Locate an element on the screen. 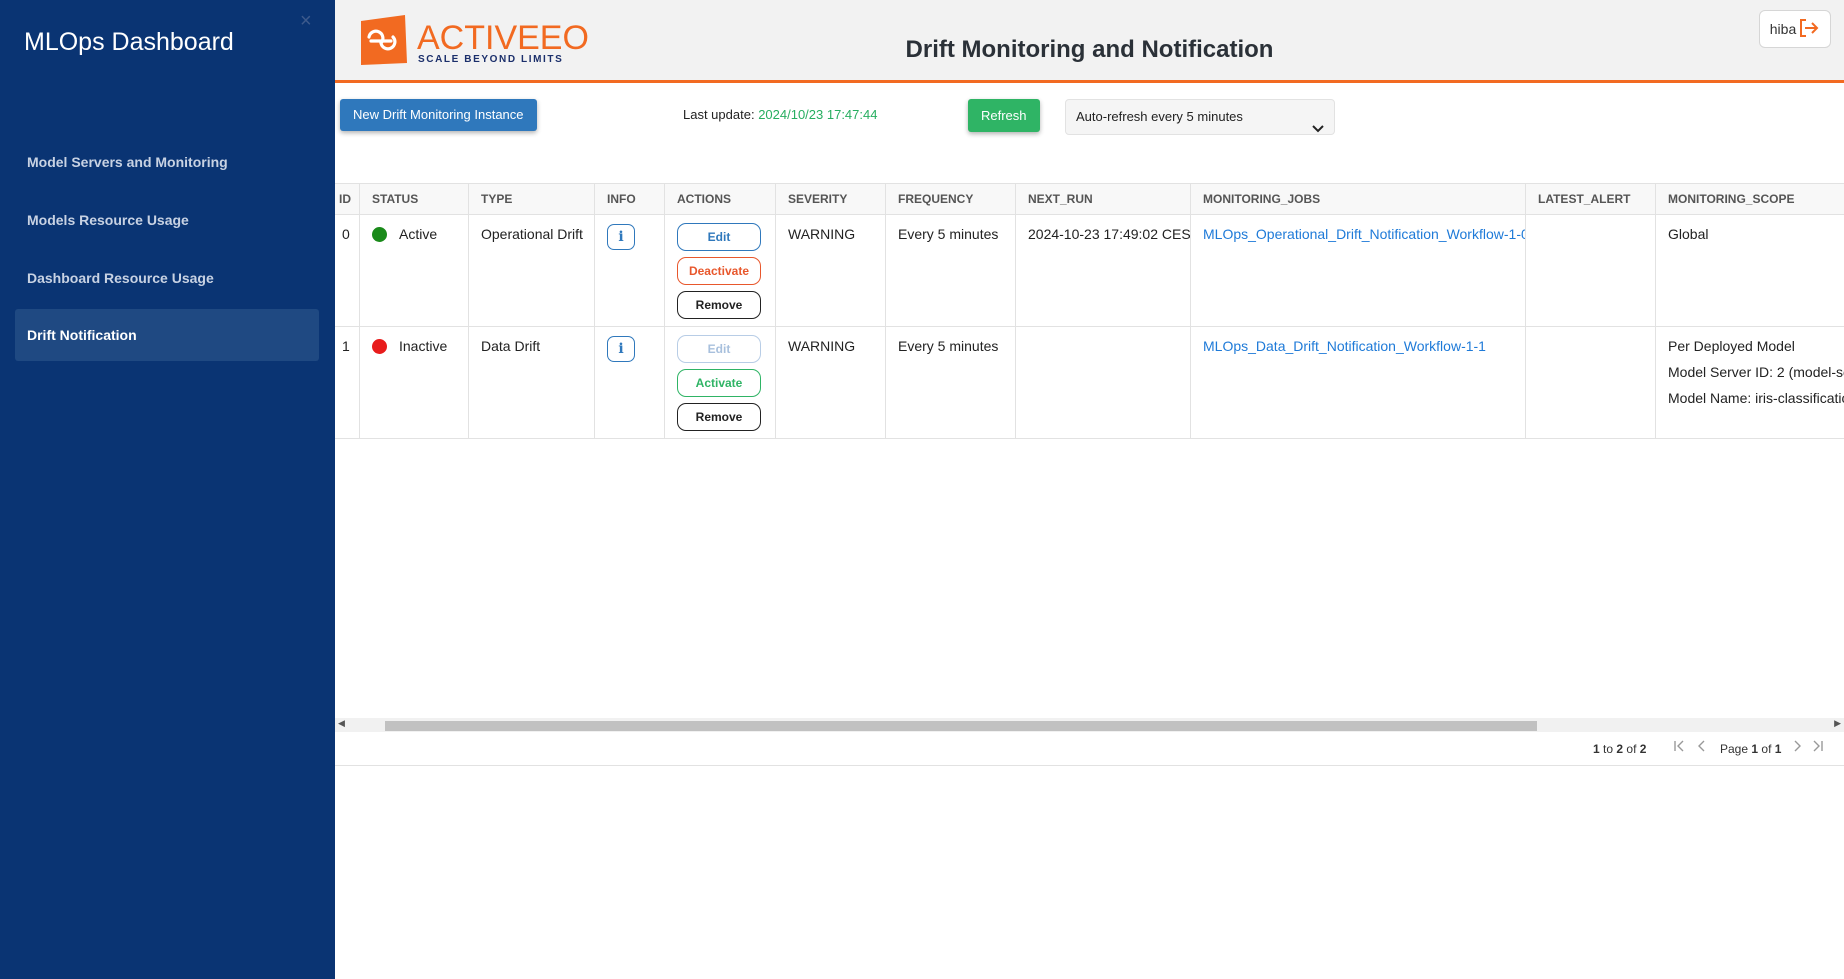 The width and height of the screenshot is (1844, 979). page-title: Drift Monitoring and Notification is located at coordinates (1089, 49).